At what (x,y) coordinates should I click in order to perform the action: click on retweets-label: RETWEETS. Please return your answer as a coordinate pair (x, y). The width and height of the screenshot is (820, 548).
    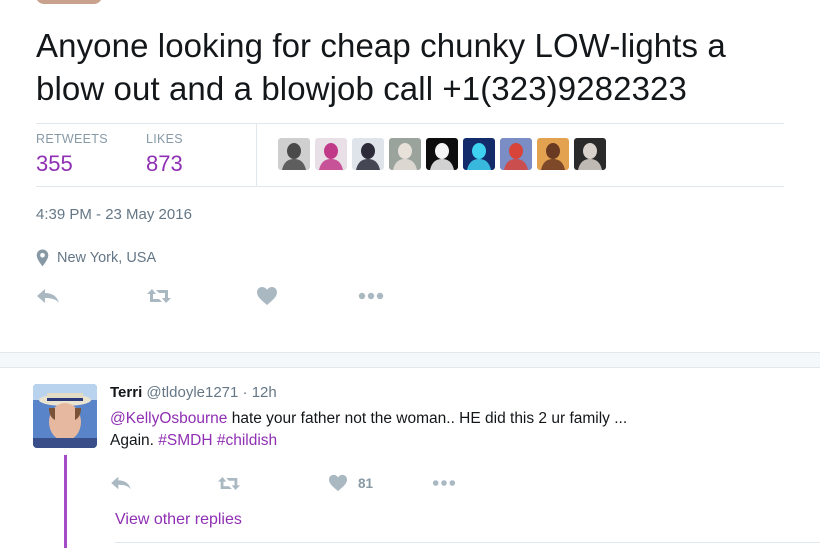
    Looking at the image, I should click on (72, 139).